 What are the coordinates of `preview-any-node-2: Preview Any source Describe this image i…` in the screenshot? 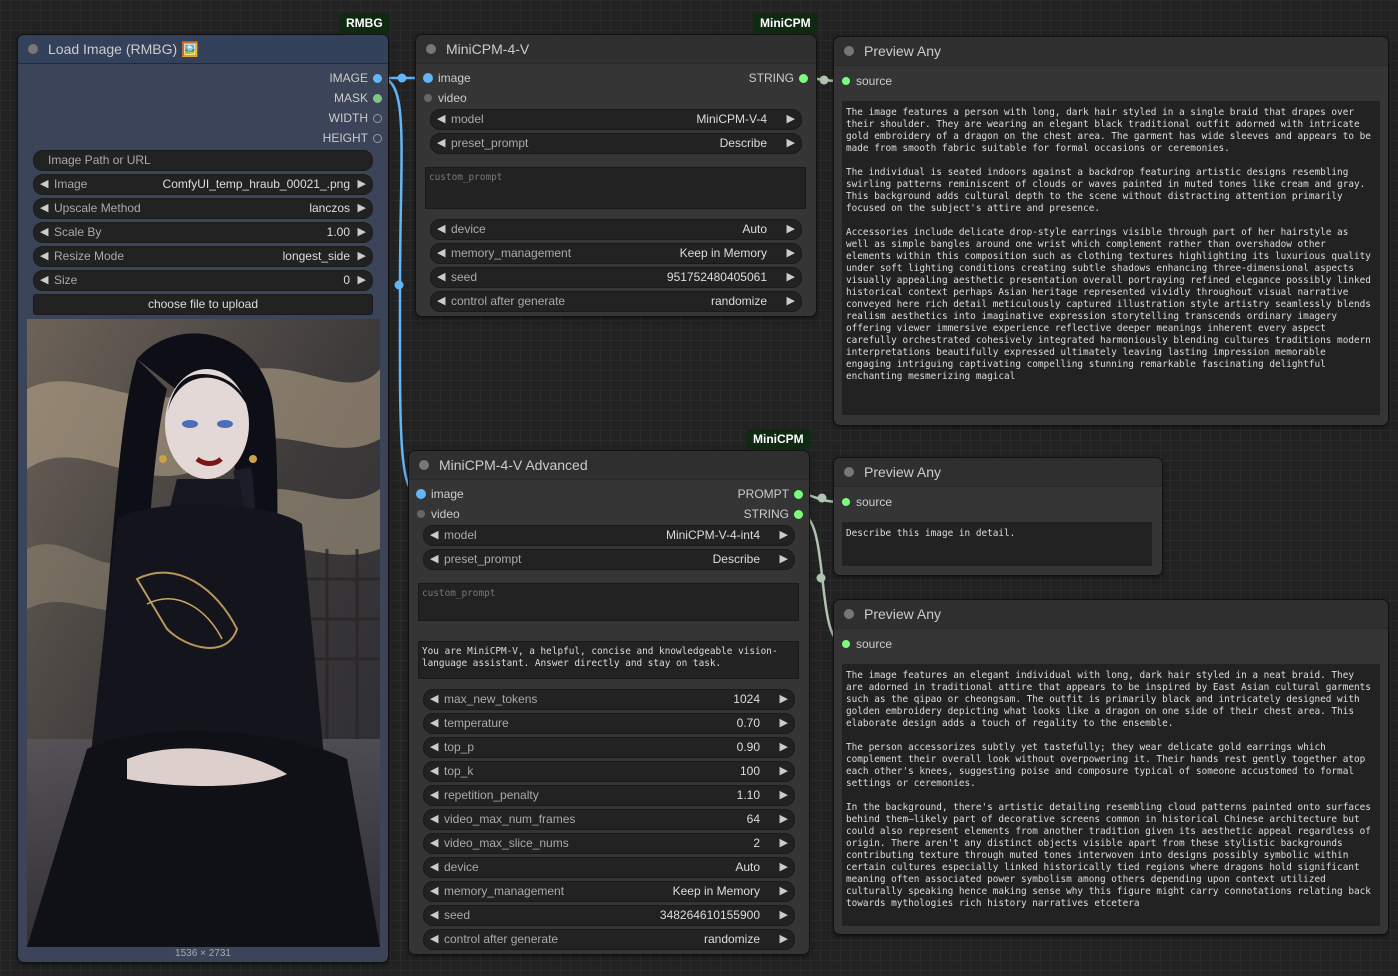 It's located at (998, 516).